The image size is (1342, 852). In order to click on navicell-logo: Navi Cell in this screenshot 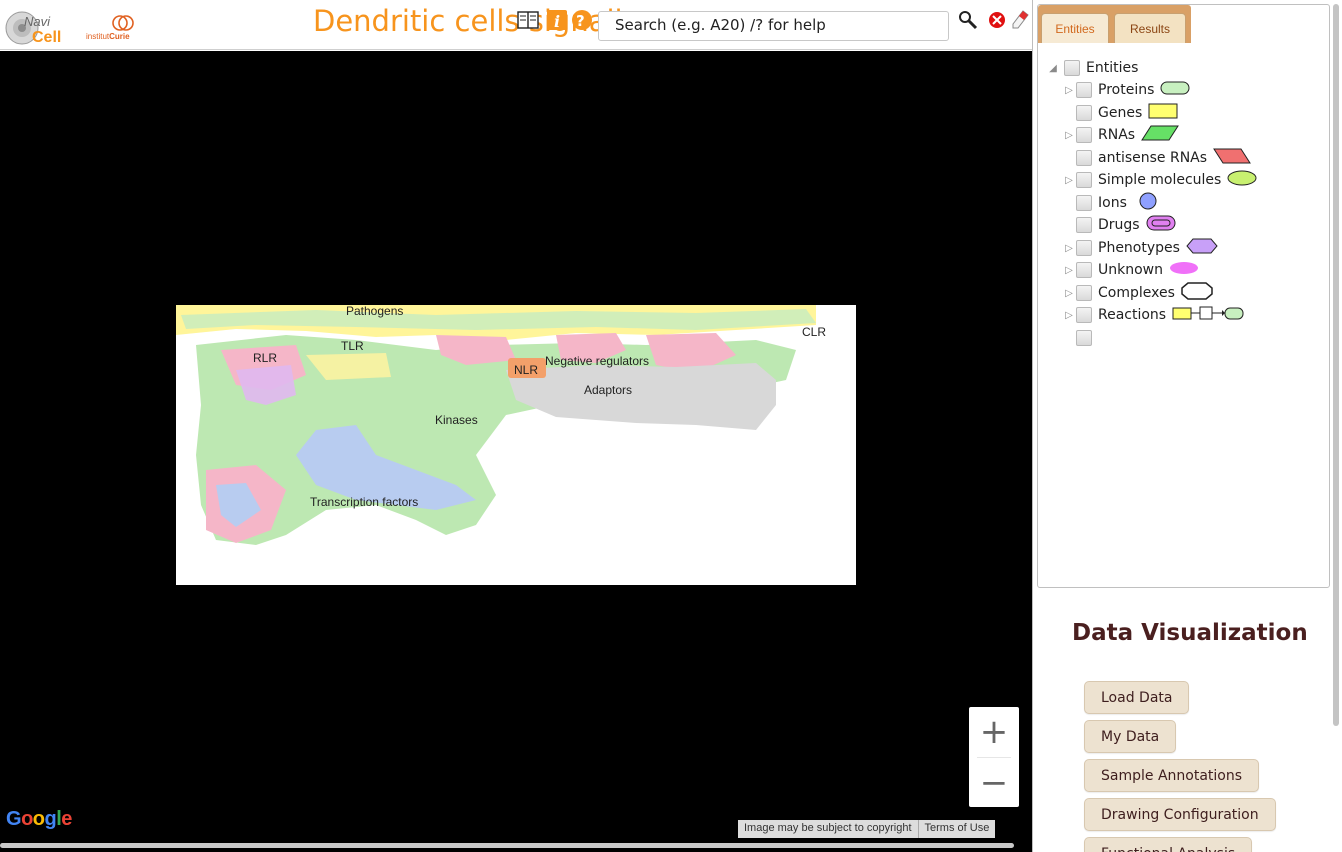, I will do `click(42, 27)`.